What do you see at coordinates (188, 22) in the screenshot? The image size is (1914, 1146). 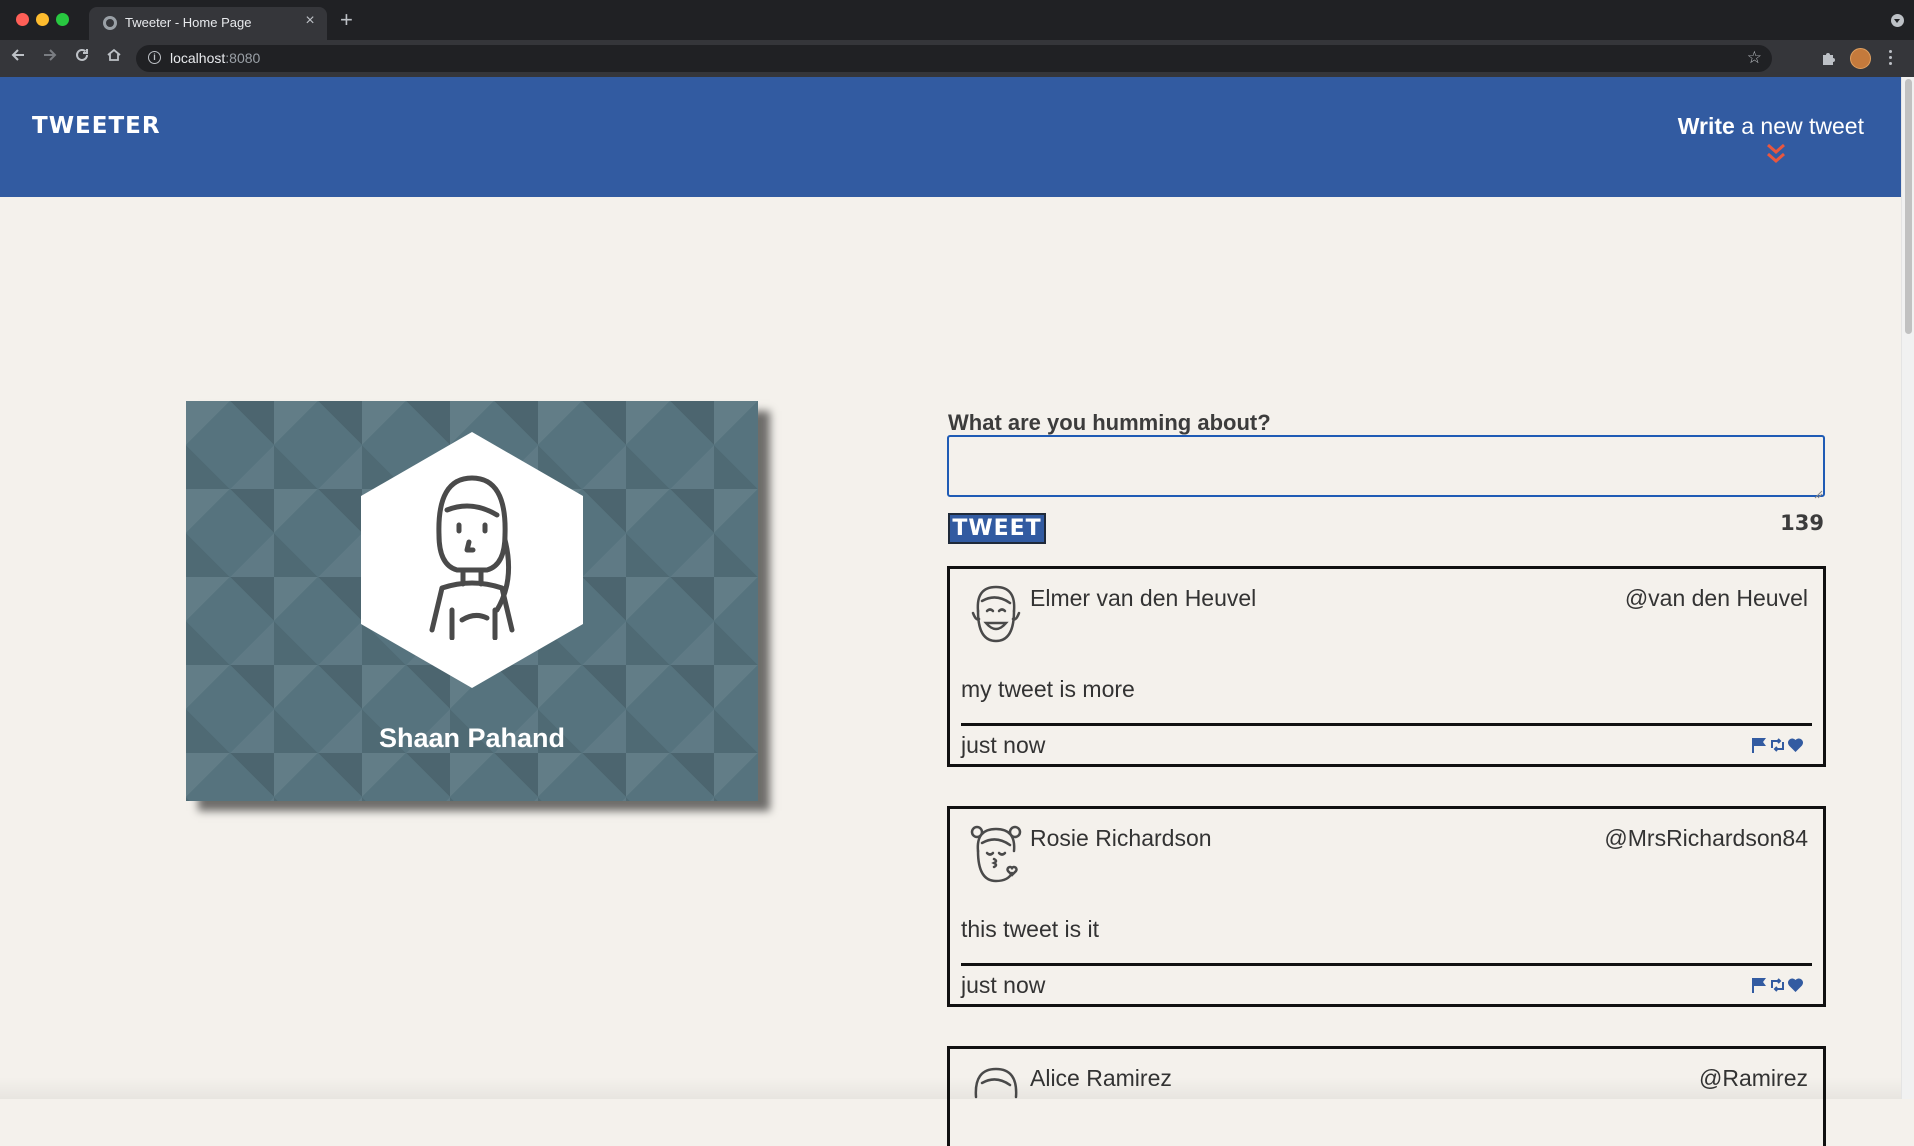 I see `tab-title: Tweeter - Home Page` at bounding box center [188, 22].